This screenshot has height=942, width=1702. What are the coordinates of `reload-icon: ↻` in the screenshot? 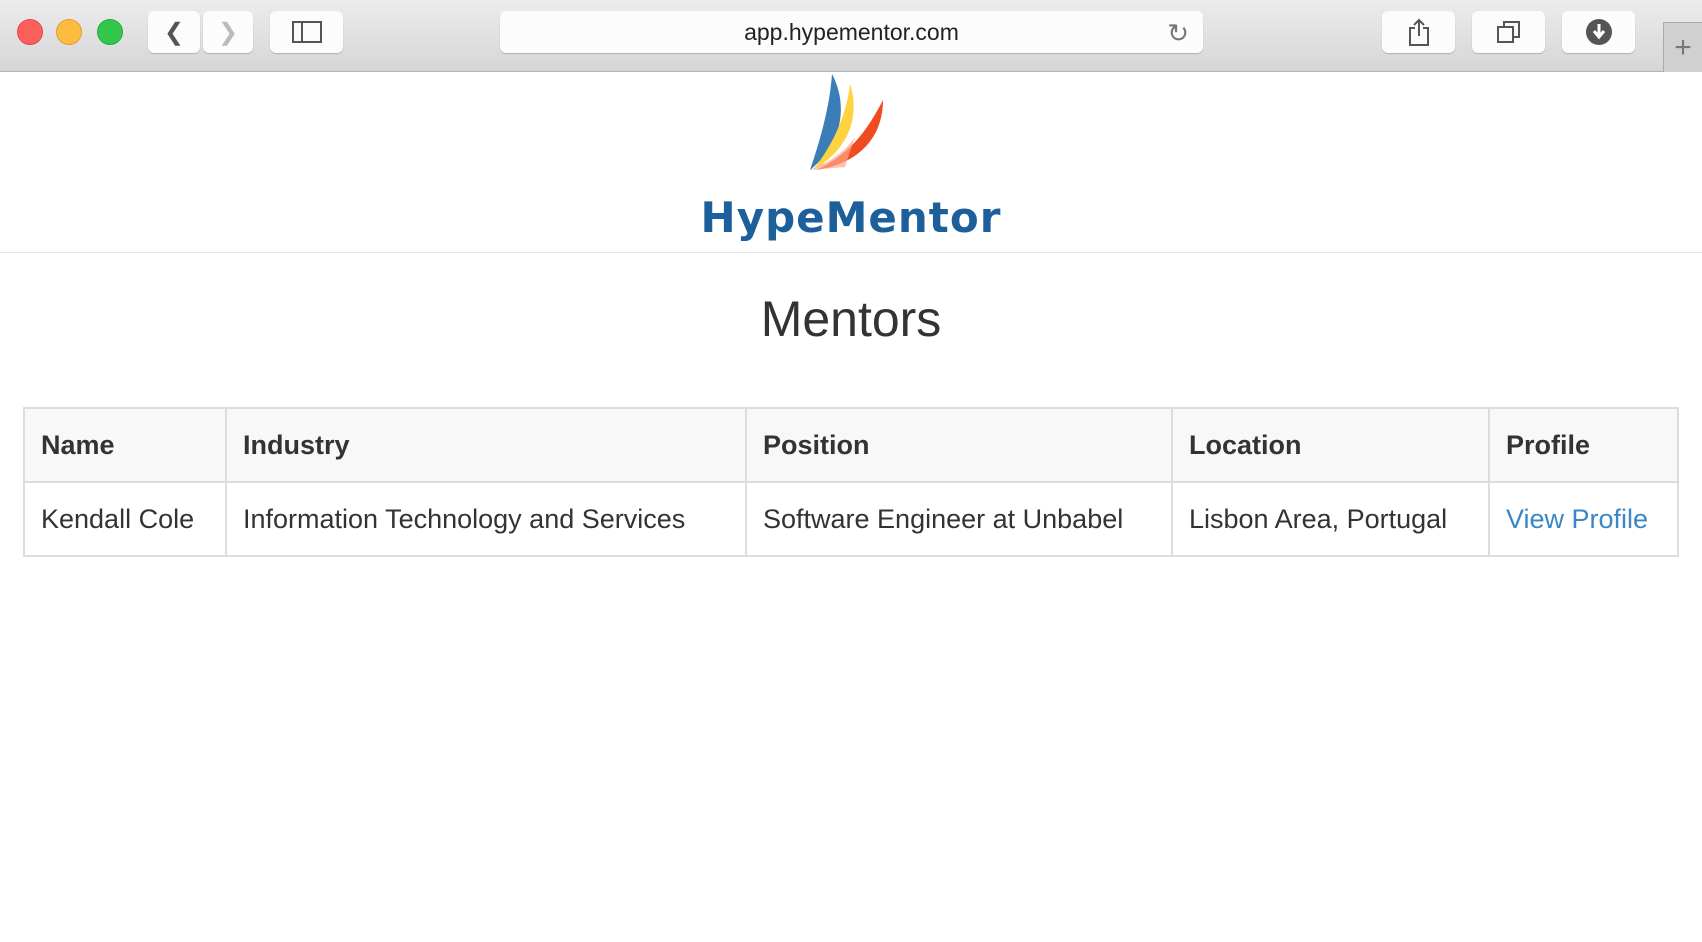 It's located at (1178, 33).